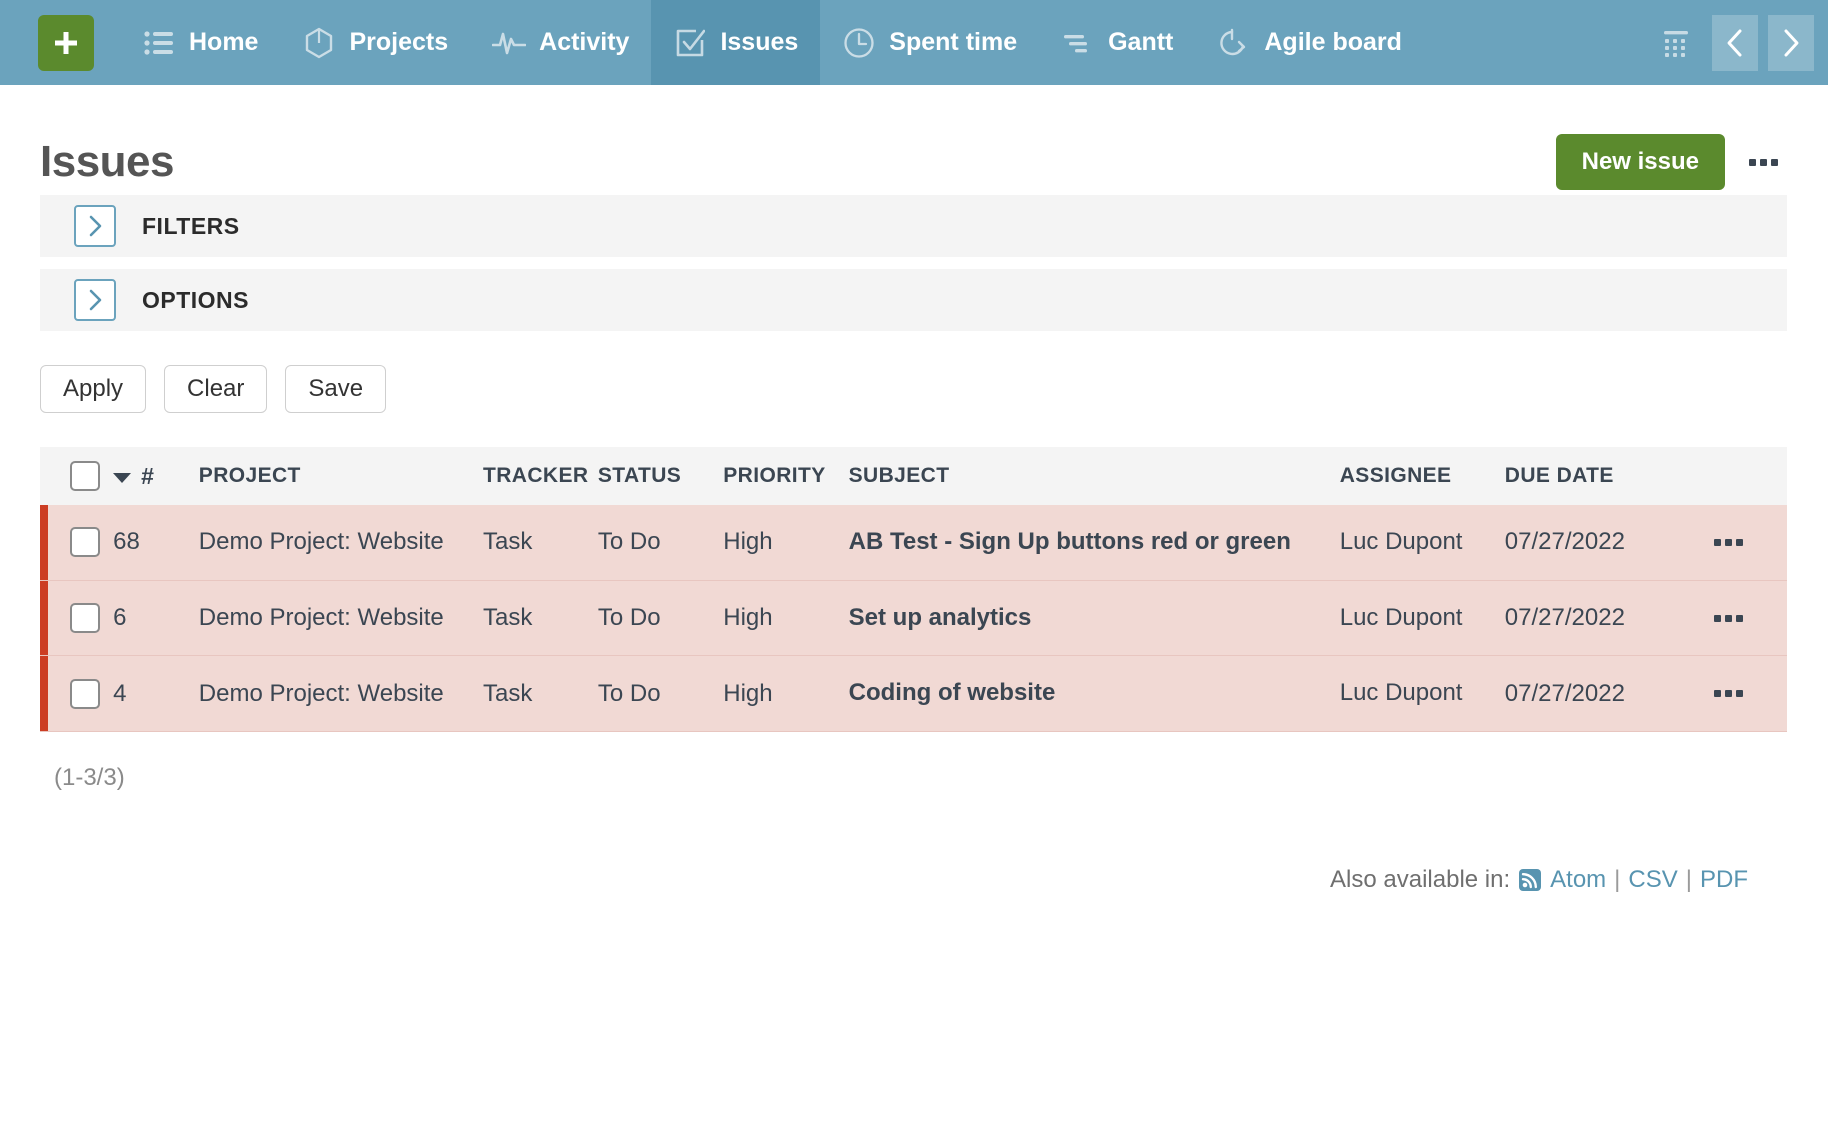 The height and width of the screenshot is (1140, 1828). Describe the element at coordinates (953, 42) in the screenshot. I see `nav-item-label: Spent time` at that location.